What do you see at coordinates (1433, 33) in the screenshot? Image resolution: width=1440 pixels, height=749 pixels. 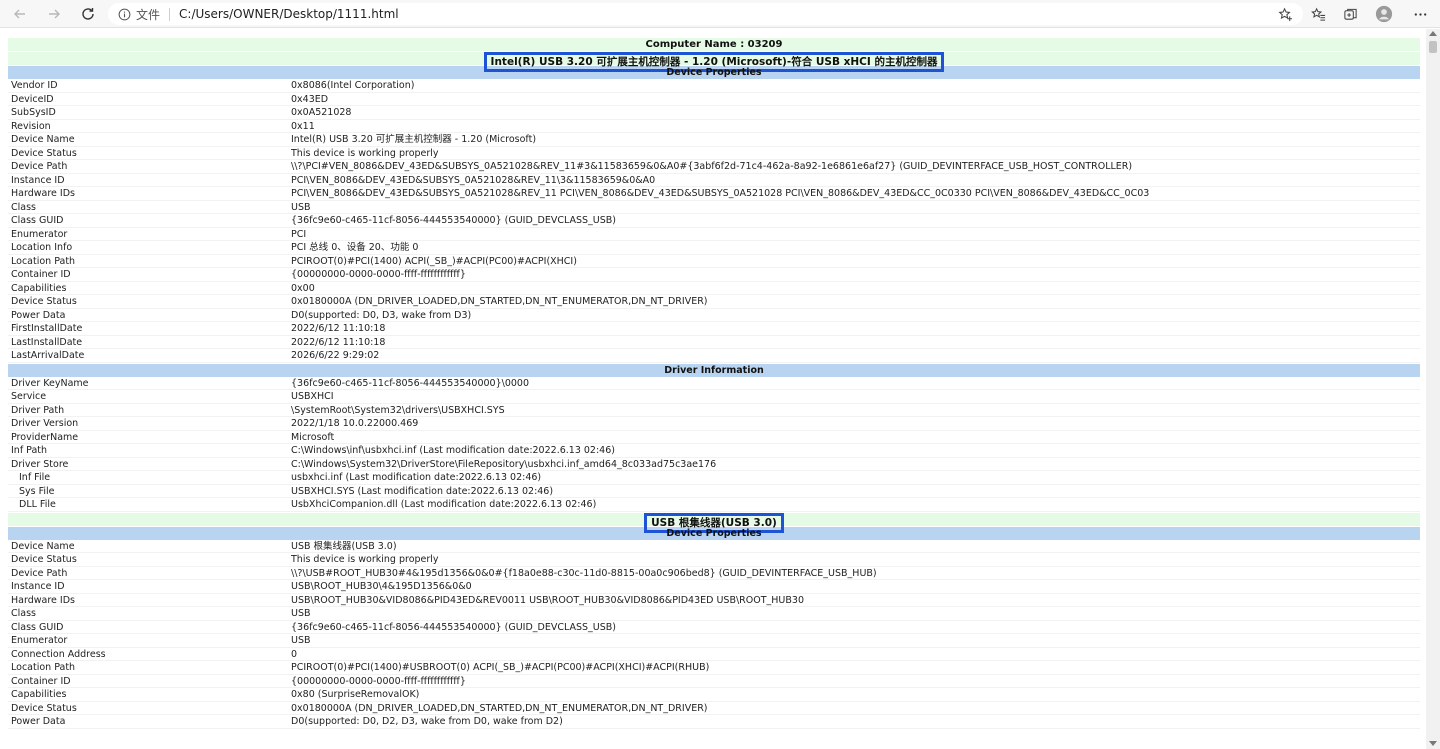 I see `scroll-up-icon` at bounding box center [1433, 33].